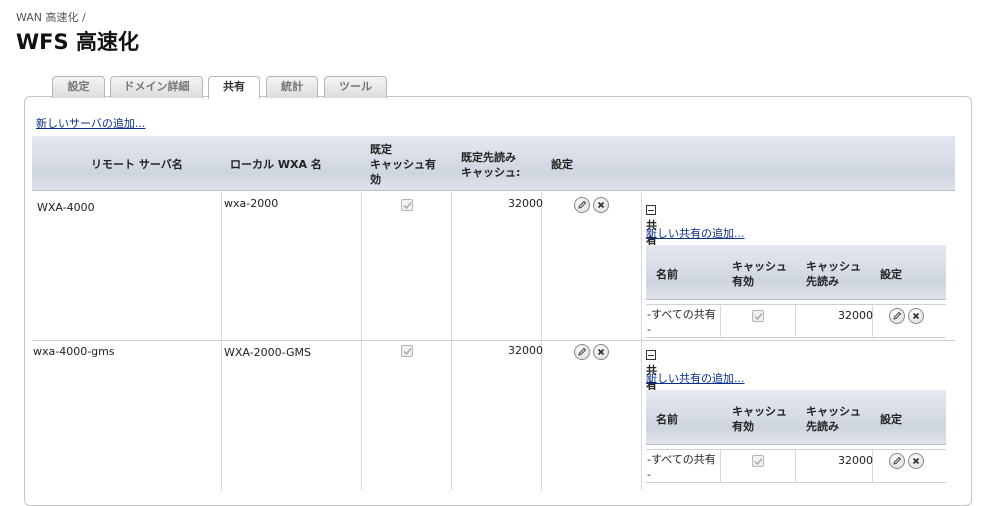 The width and height of the screenshot is (998, 506). I want to click on tab-settings: 設定, so click(78, 87).